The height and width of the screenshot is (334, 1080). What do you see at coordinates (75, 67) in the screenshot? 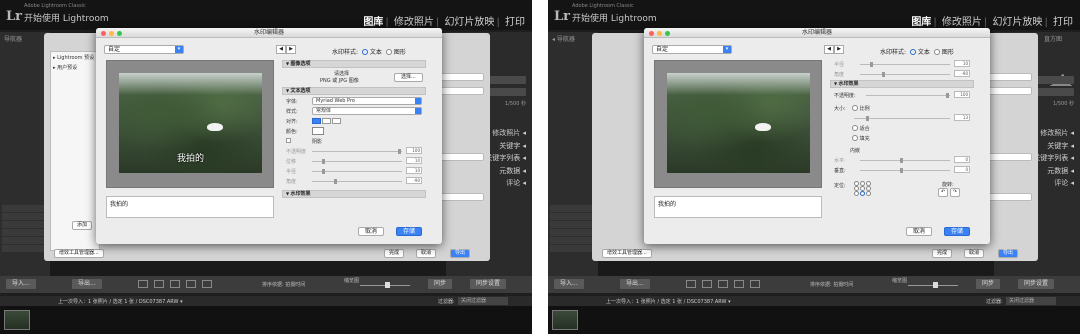
I see `preset-group-user: ▸ 用户预设` at bounding box center [75, 67].